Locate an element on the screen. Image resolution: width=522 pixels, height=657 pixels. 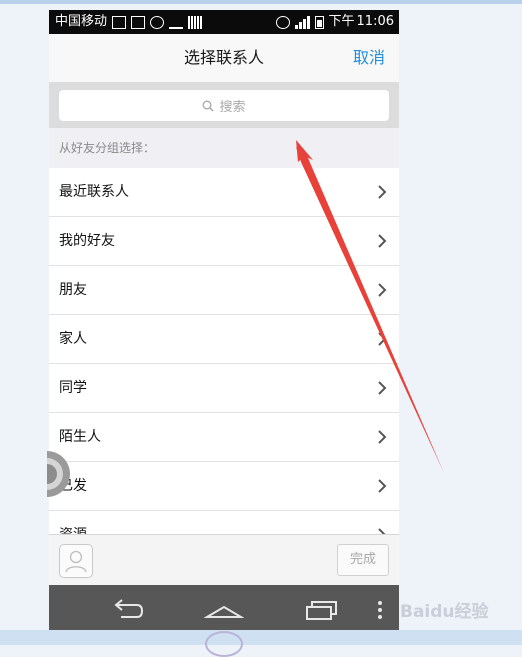
signal-icon is located at coordinates (302, 22).